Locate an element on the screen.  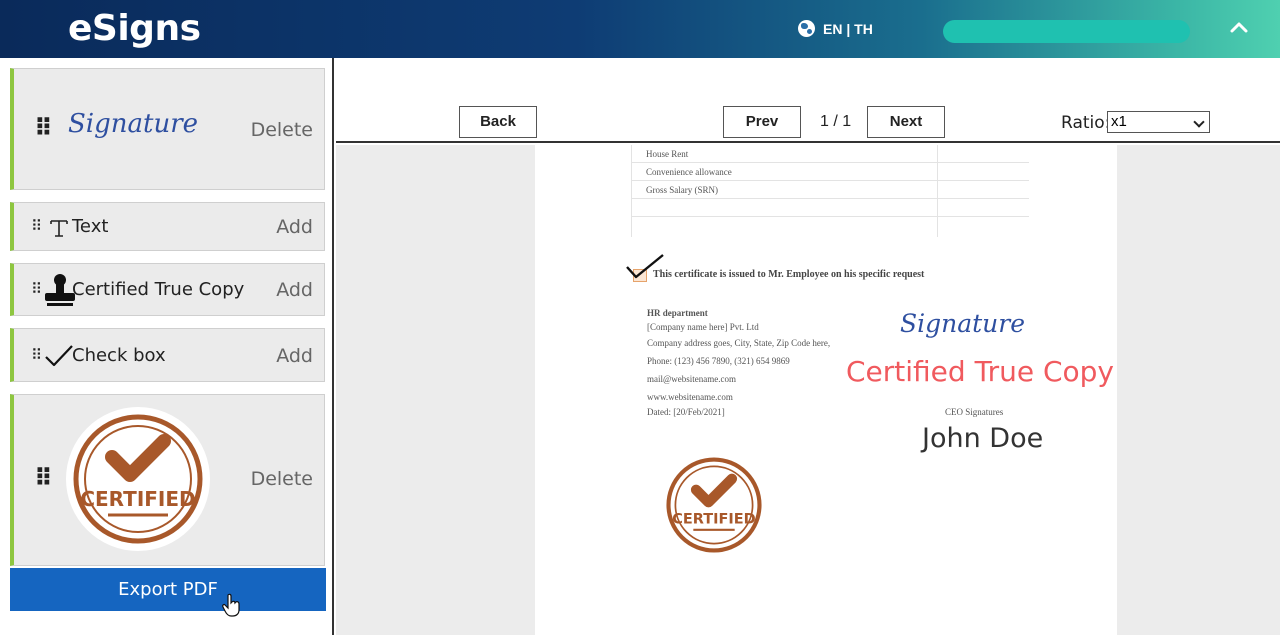
signature-preview: Signature is located at coordinates (133, 124).